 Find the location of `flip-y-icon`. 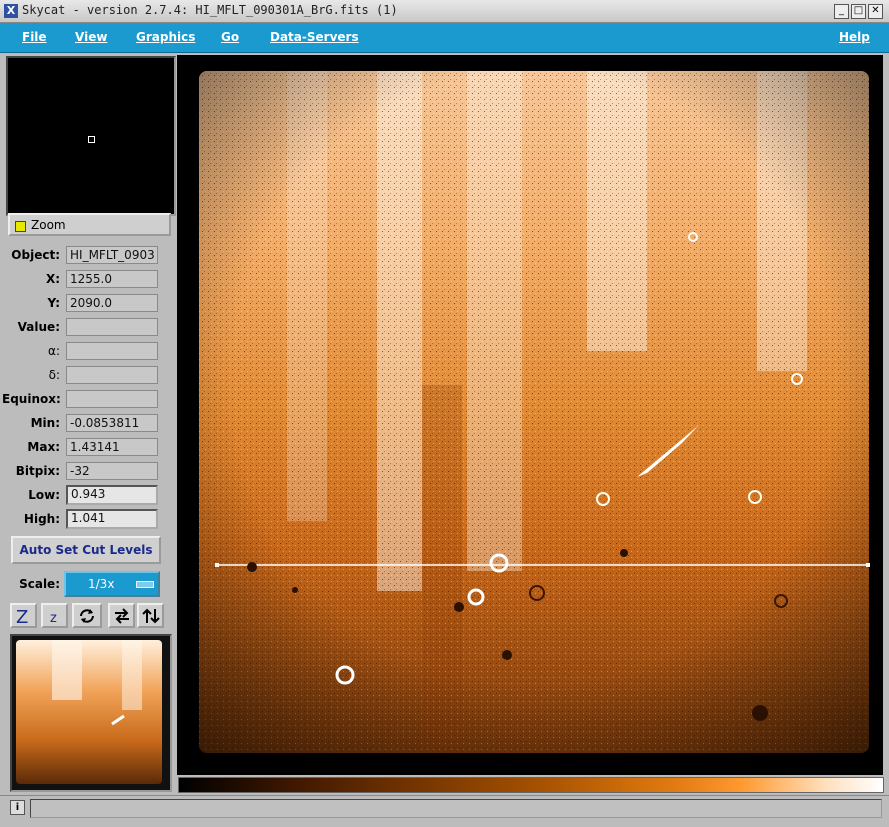

flip-y-icon is located at coordinates (151, 616).